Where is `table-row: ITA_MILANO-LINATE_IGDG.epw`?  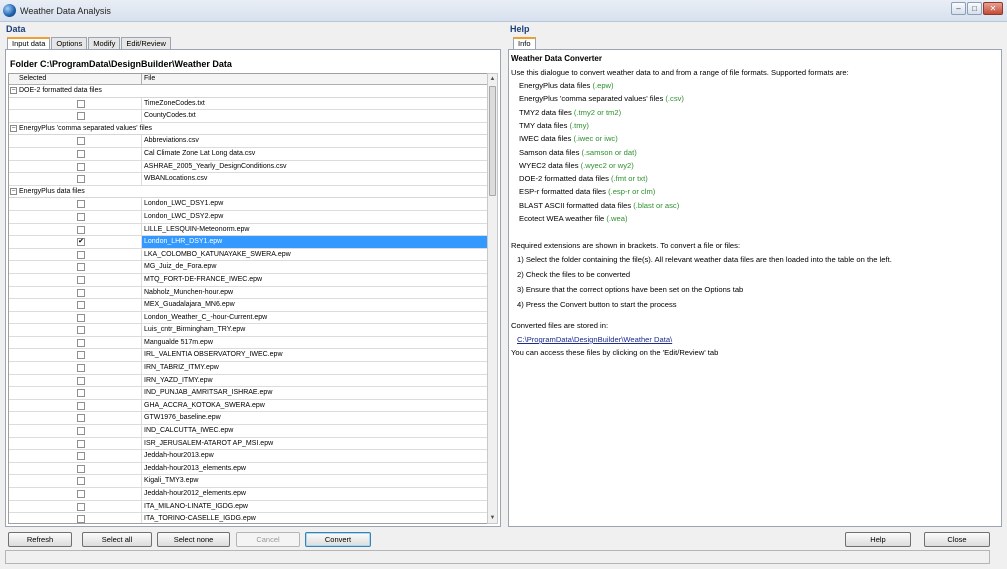
table-row: ITA_MILANO-LINATE_IGDG.epw is located at coordinates (249, 507).